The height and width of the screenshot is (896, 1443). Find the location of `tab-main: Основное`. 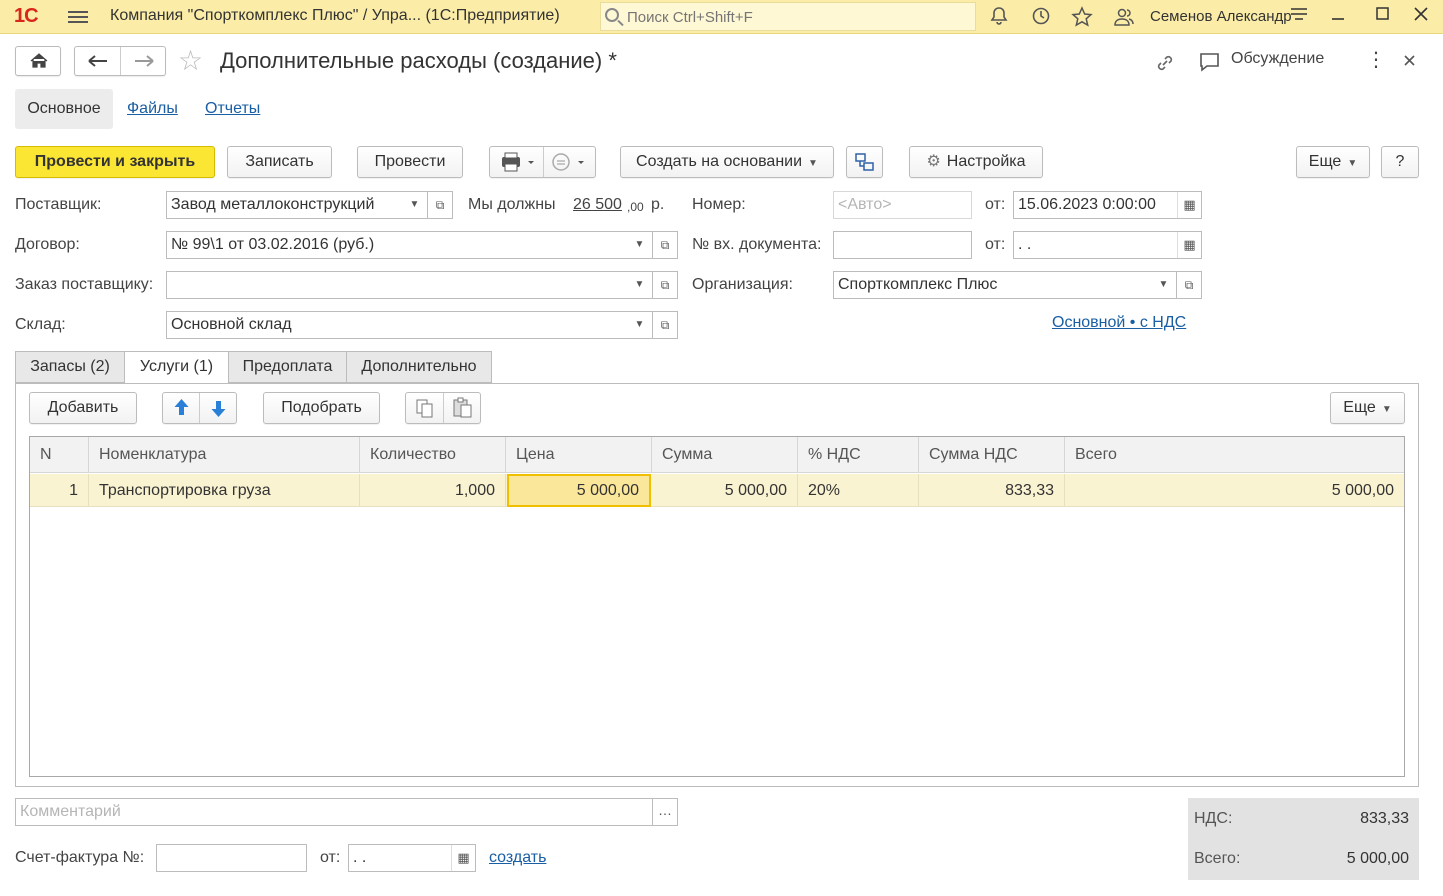

tab-main: Основное is located at coordinates (64, 109).